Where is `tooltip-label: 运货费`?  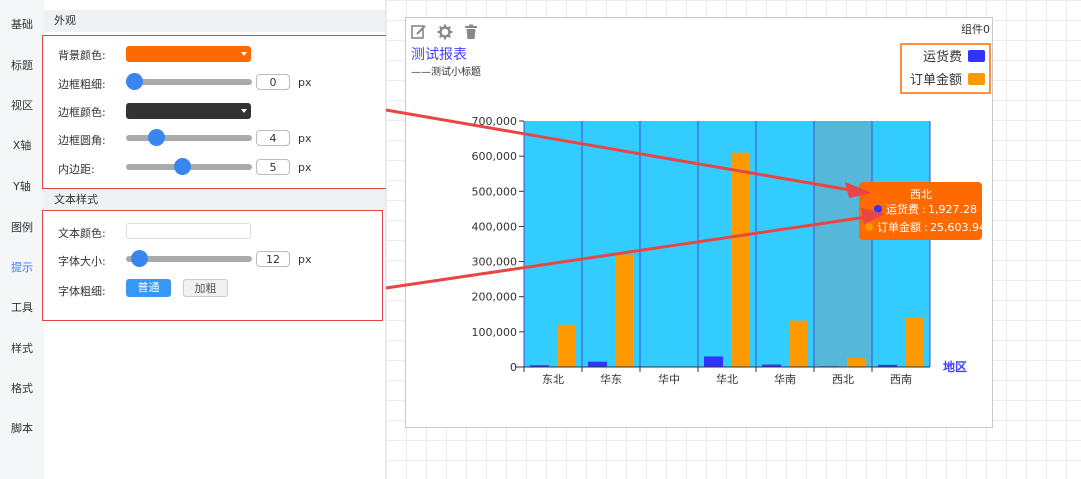
tooltip-label: 运货费 is located at coordinates (902, 209).